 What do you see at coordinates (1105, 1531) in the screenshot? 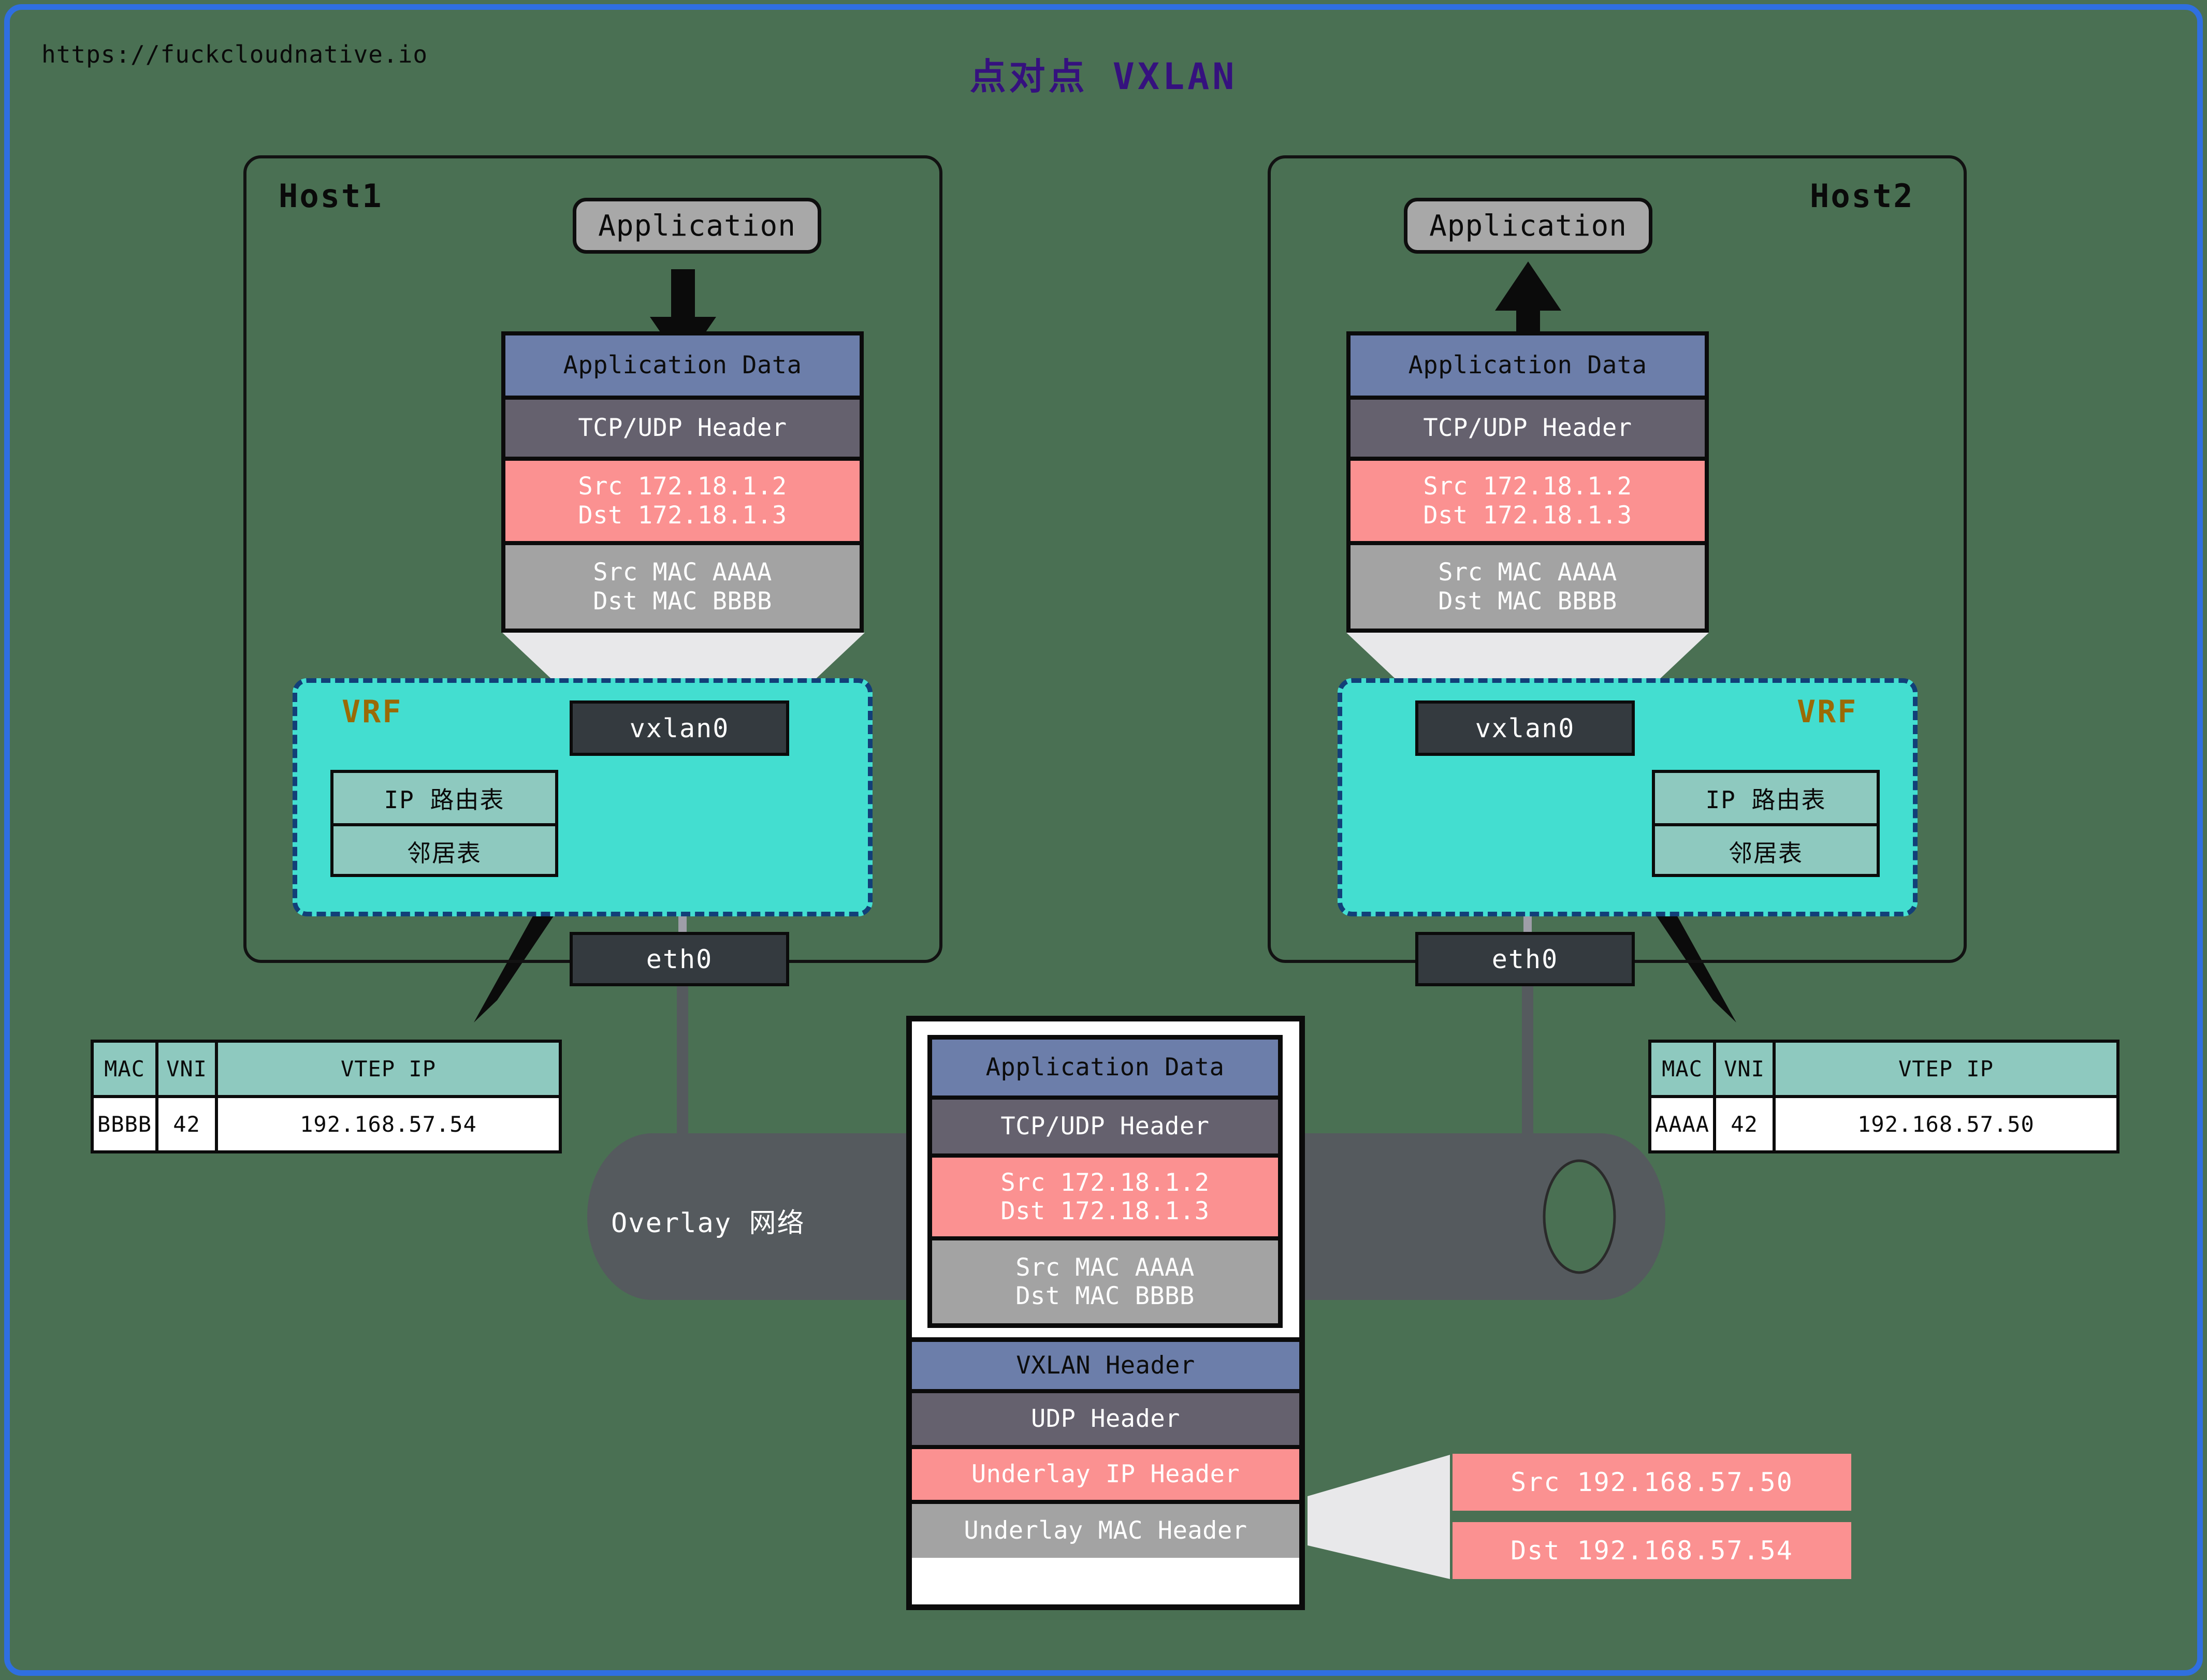
I see `encap-underlay-mac-header: Underlay MAC Header` at bounding box center [1105, 1531].